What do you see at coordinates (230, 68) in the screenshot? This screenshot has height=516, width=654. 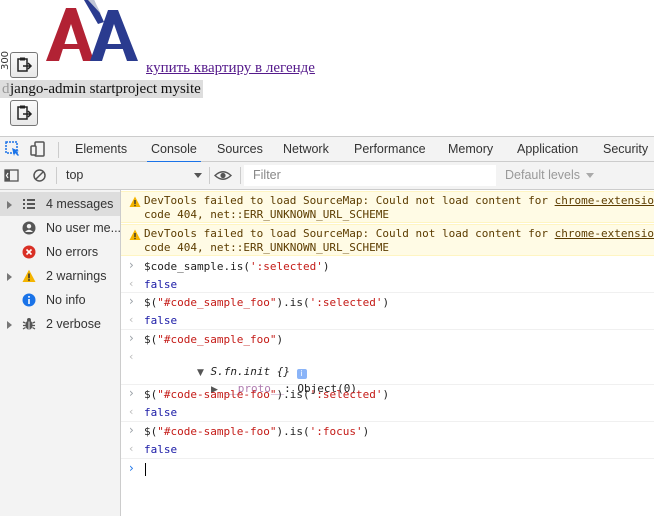 I see `apartment-link: купить квартиру в легенде` at bounding box center [230, 68].